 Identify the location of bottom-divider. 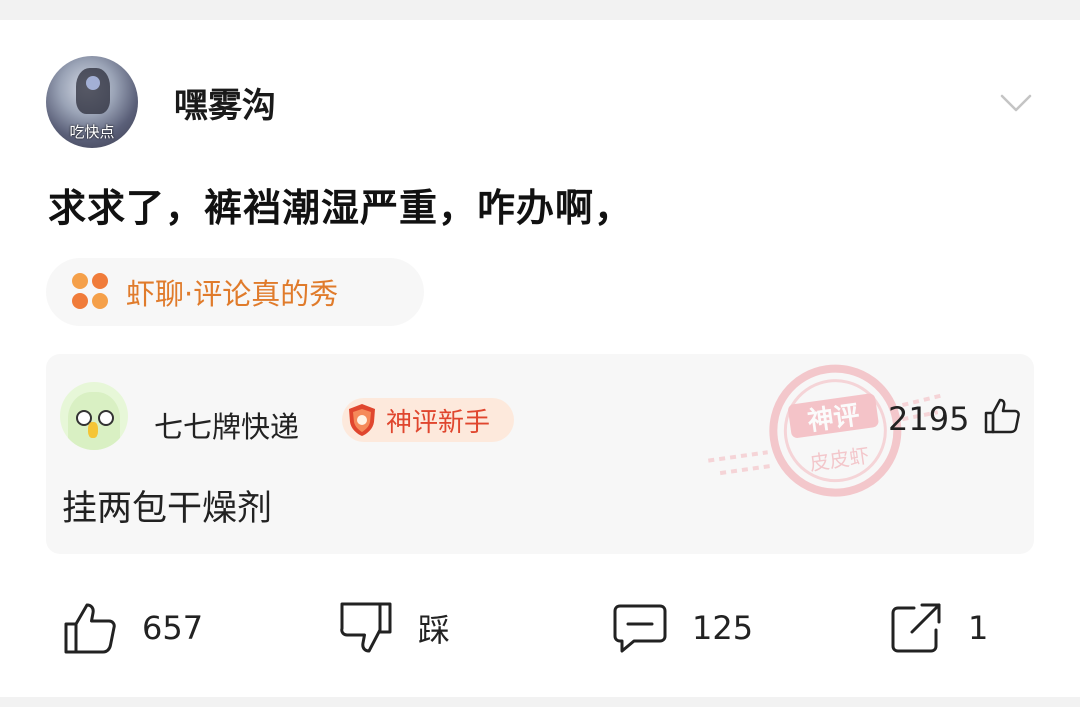
(540, 702).